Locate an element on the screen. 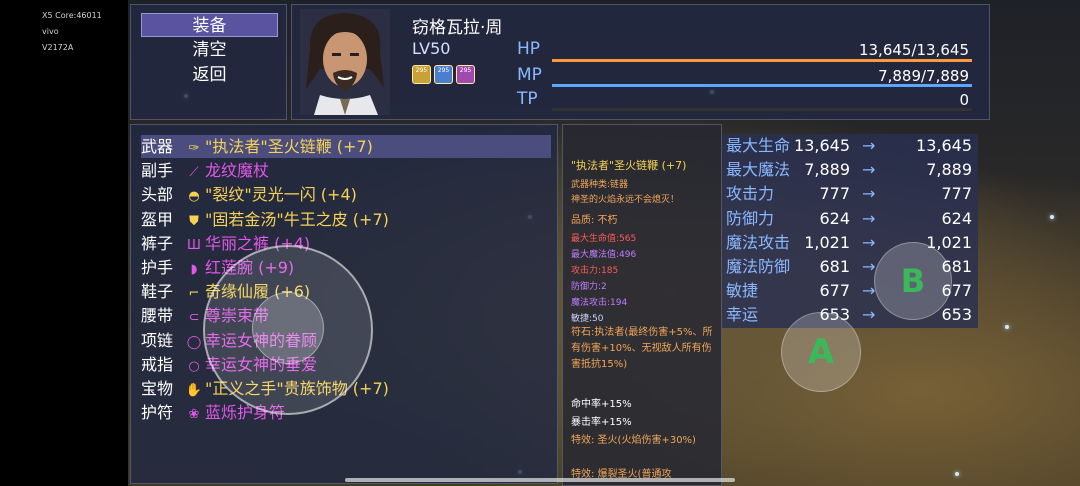 The image size is (1080, 486). equip-slot-row: 护符 ❀ 蓝烁护身符 is located at coordinates (346, 412).